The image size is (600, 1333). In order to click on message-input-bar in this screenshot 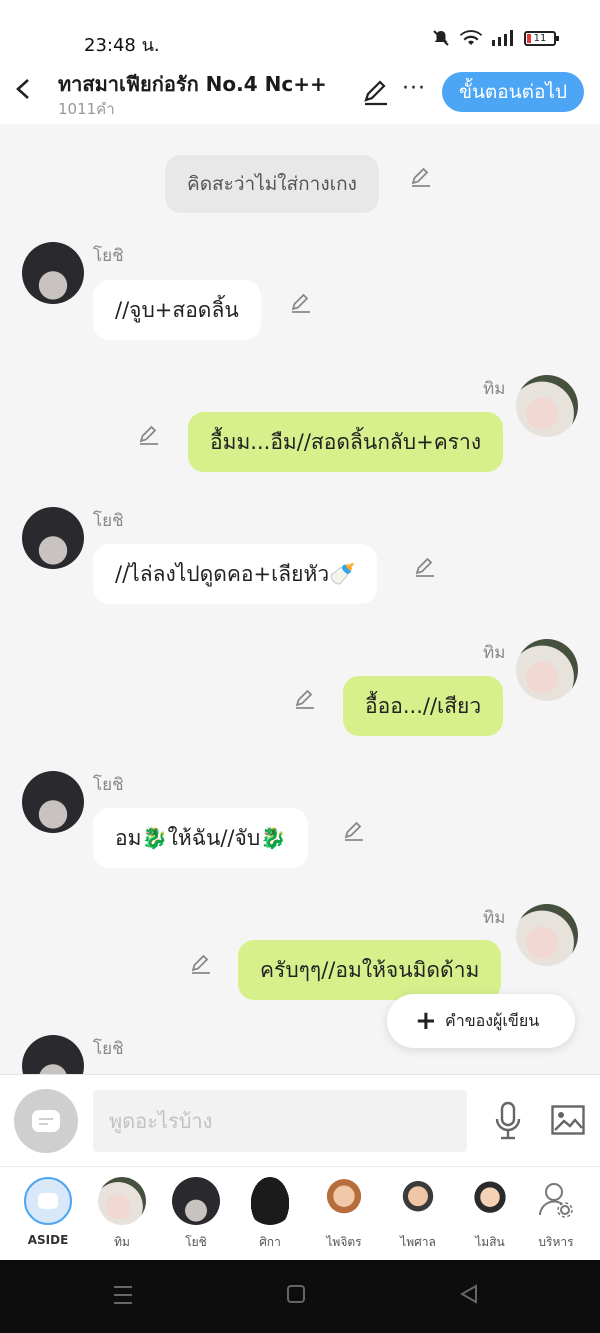, I will do `click(300, 1120)`.